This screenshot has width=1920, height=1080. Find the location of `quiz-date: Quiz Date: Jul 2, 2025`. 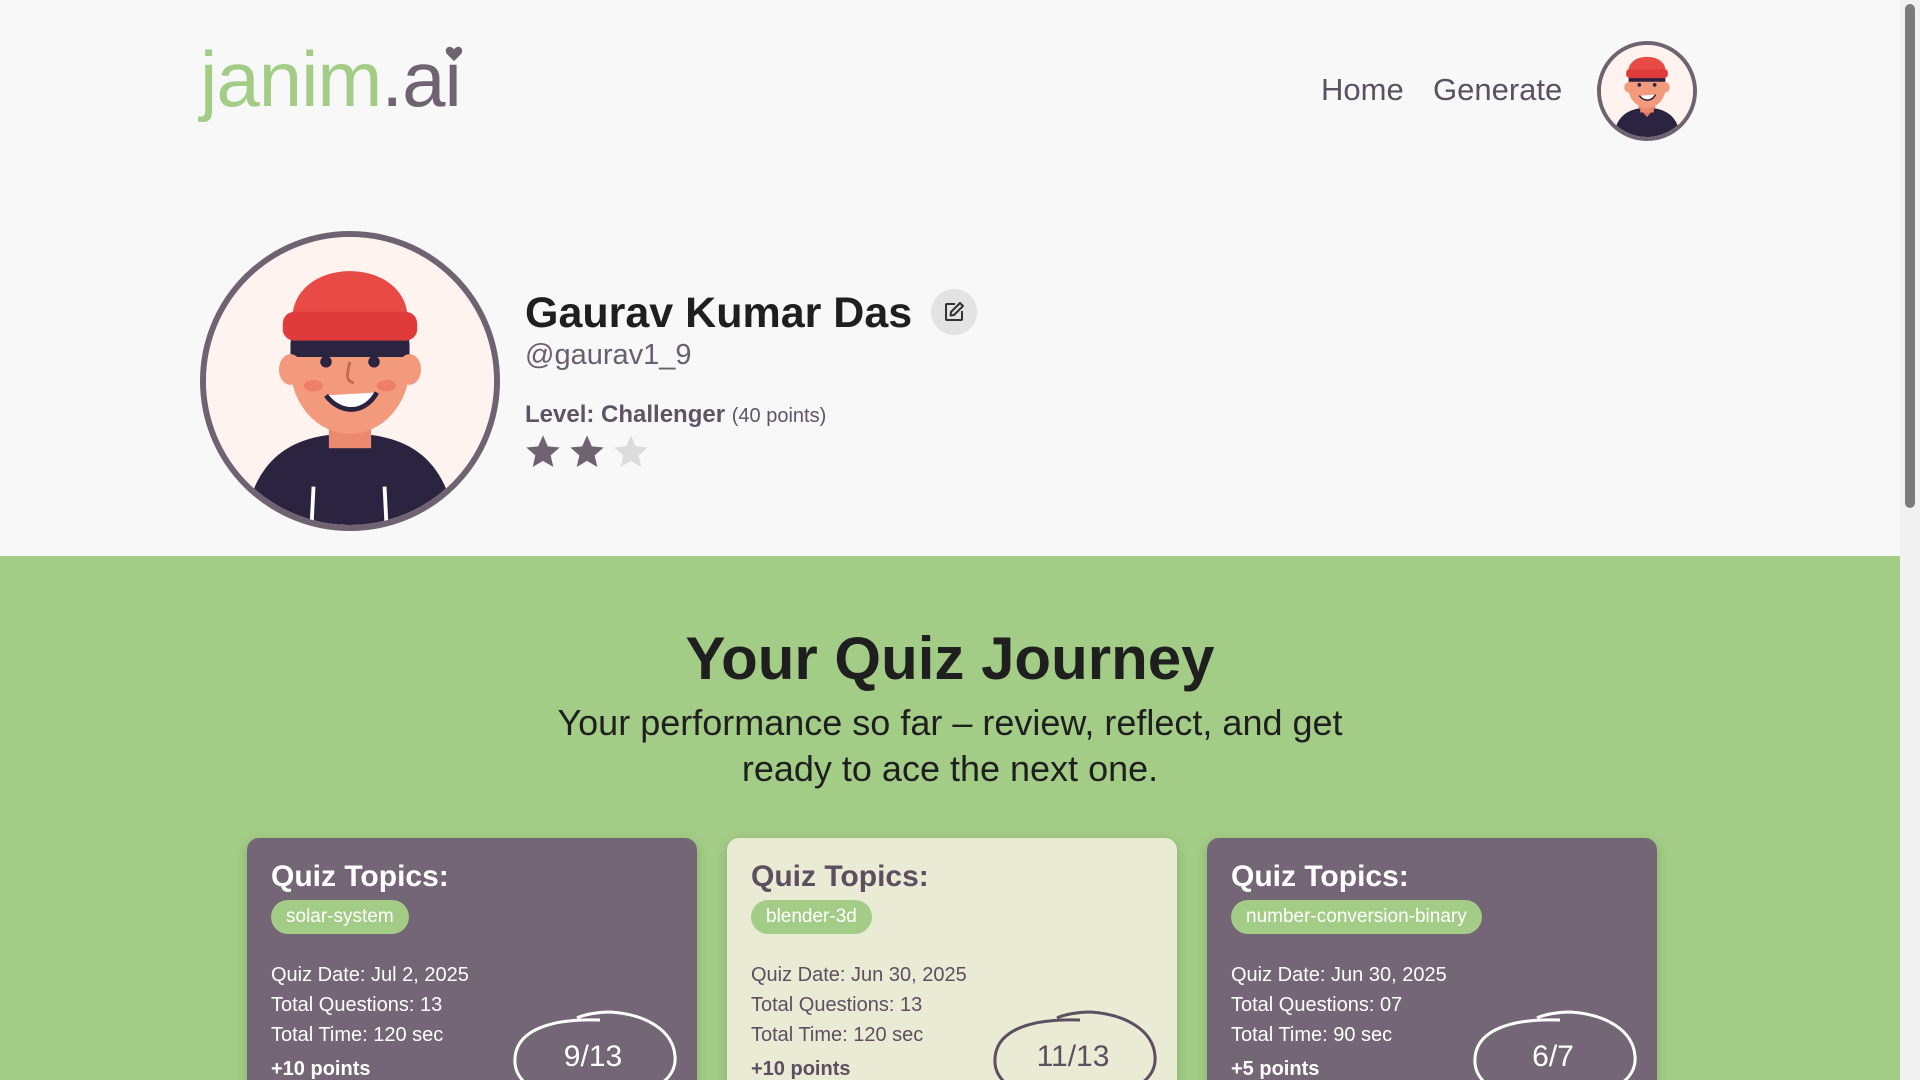

quiz-date: Quiz Date: Jul 2, 2025 is located at coordinates (370, 975).